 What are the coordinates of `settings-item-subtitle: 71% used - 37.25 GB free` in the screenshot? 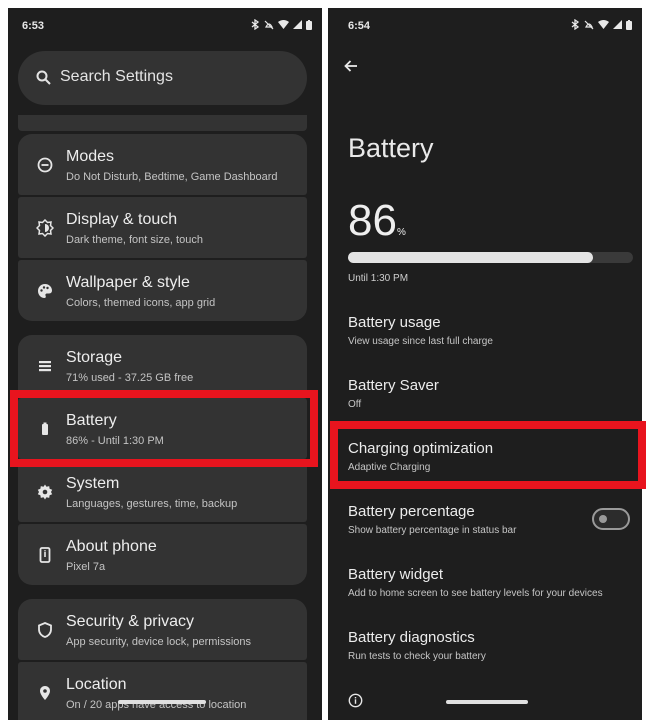 It's located at (130, 378).